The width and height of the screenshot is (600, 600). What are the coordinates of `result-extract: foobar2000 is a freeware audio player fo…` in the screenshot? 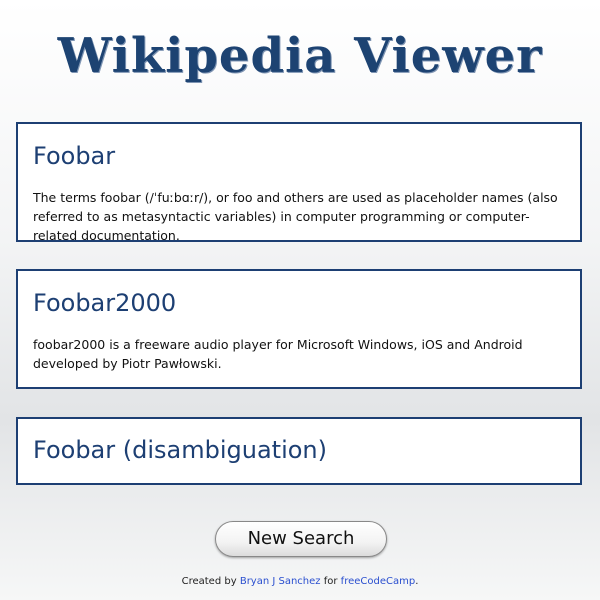 It's located at (278, 354).